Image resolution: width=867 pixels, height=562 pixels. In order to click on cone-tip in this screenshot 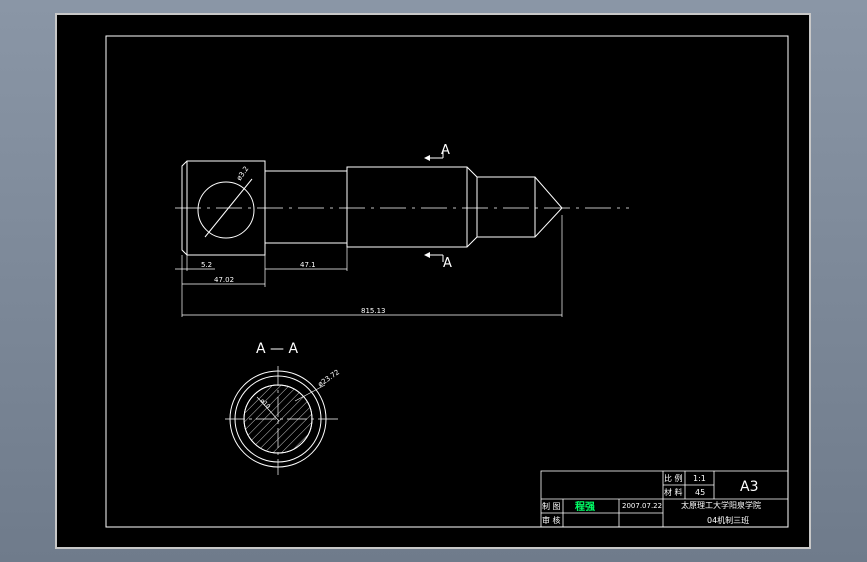, I will do `click(520, 207)`.